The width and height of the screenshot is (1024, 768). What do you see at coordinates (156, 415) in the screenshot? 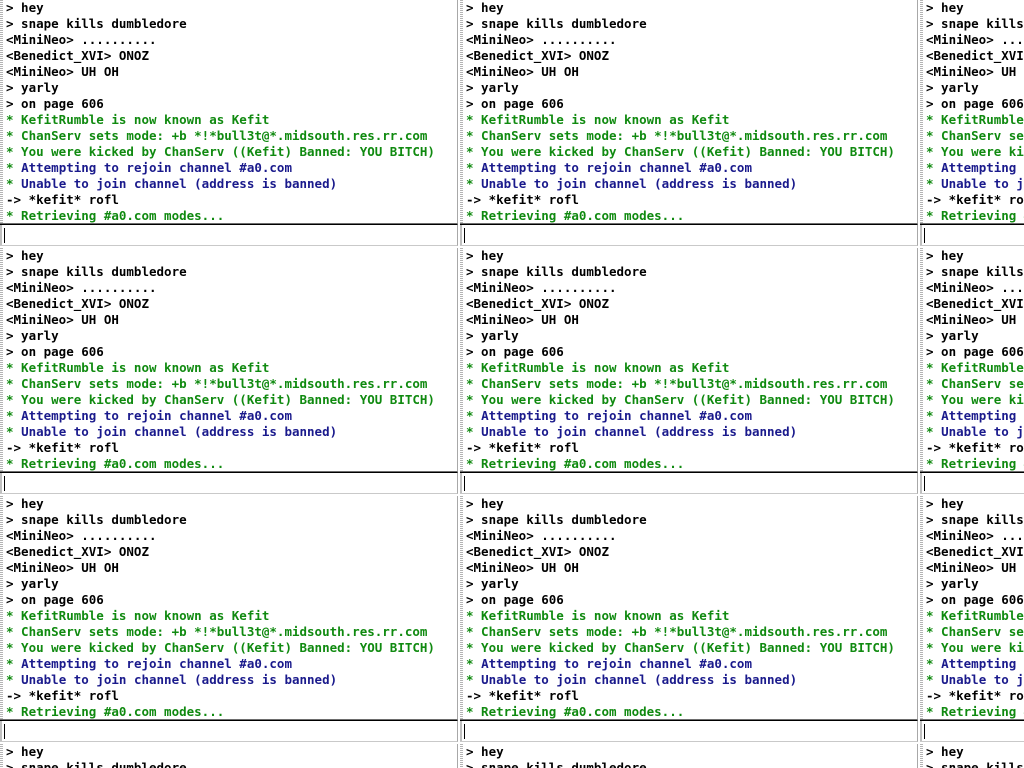
I see `chat-line-text: Attempting to rejoin channel #a0.com` at bounding box center [156, 415].